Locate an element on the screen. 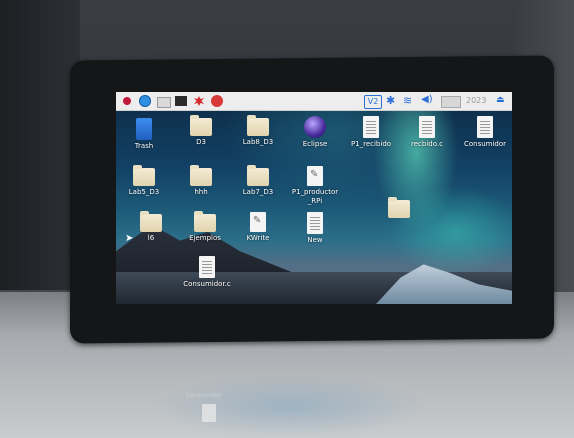 The image size is (574, 438). icon-label: P1_productor _RPi is located at coordinates (315, 196).